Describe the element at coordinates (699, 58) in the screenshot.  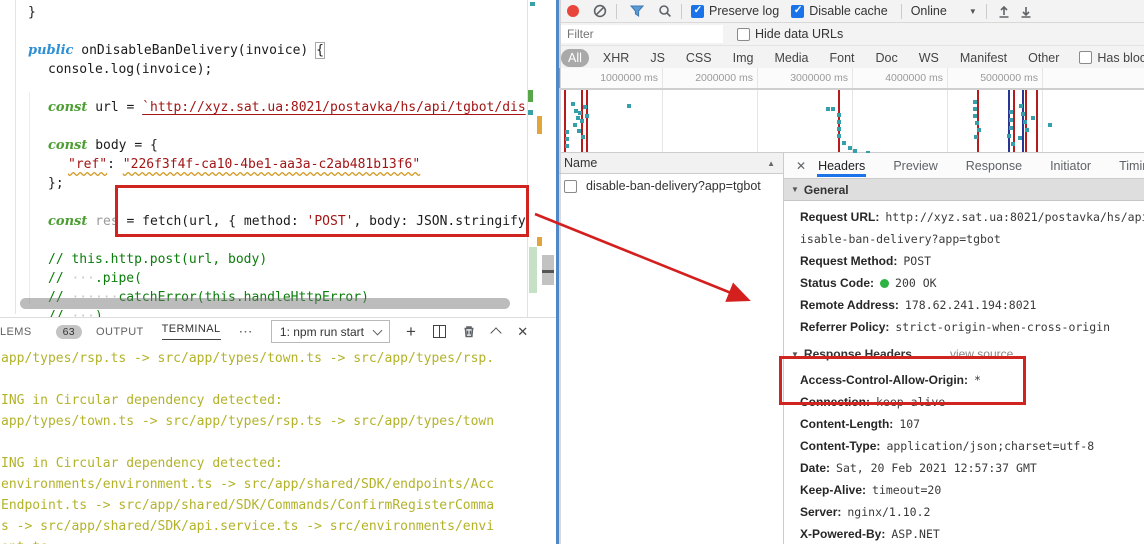
I see `filter-pill-css: CSS` at that location.